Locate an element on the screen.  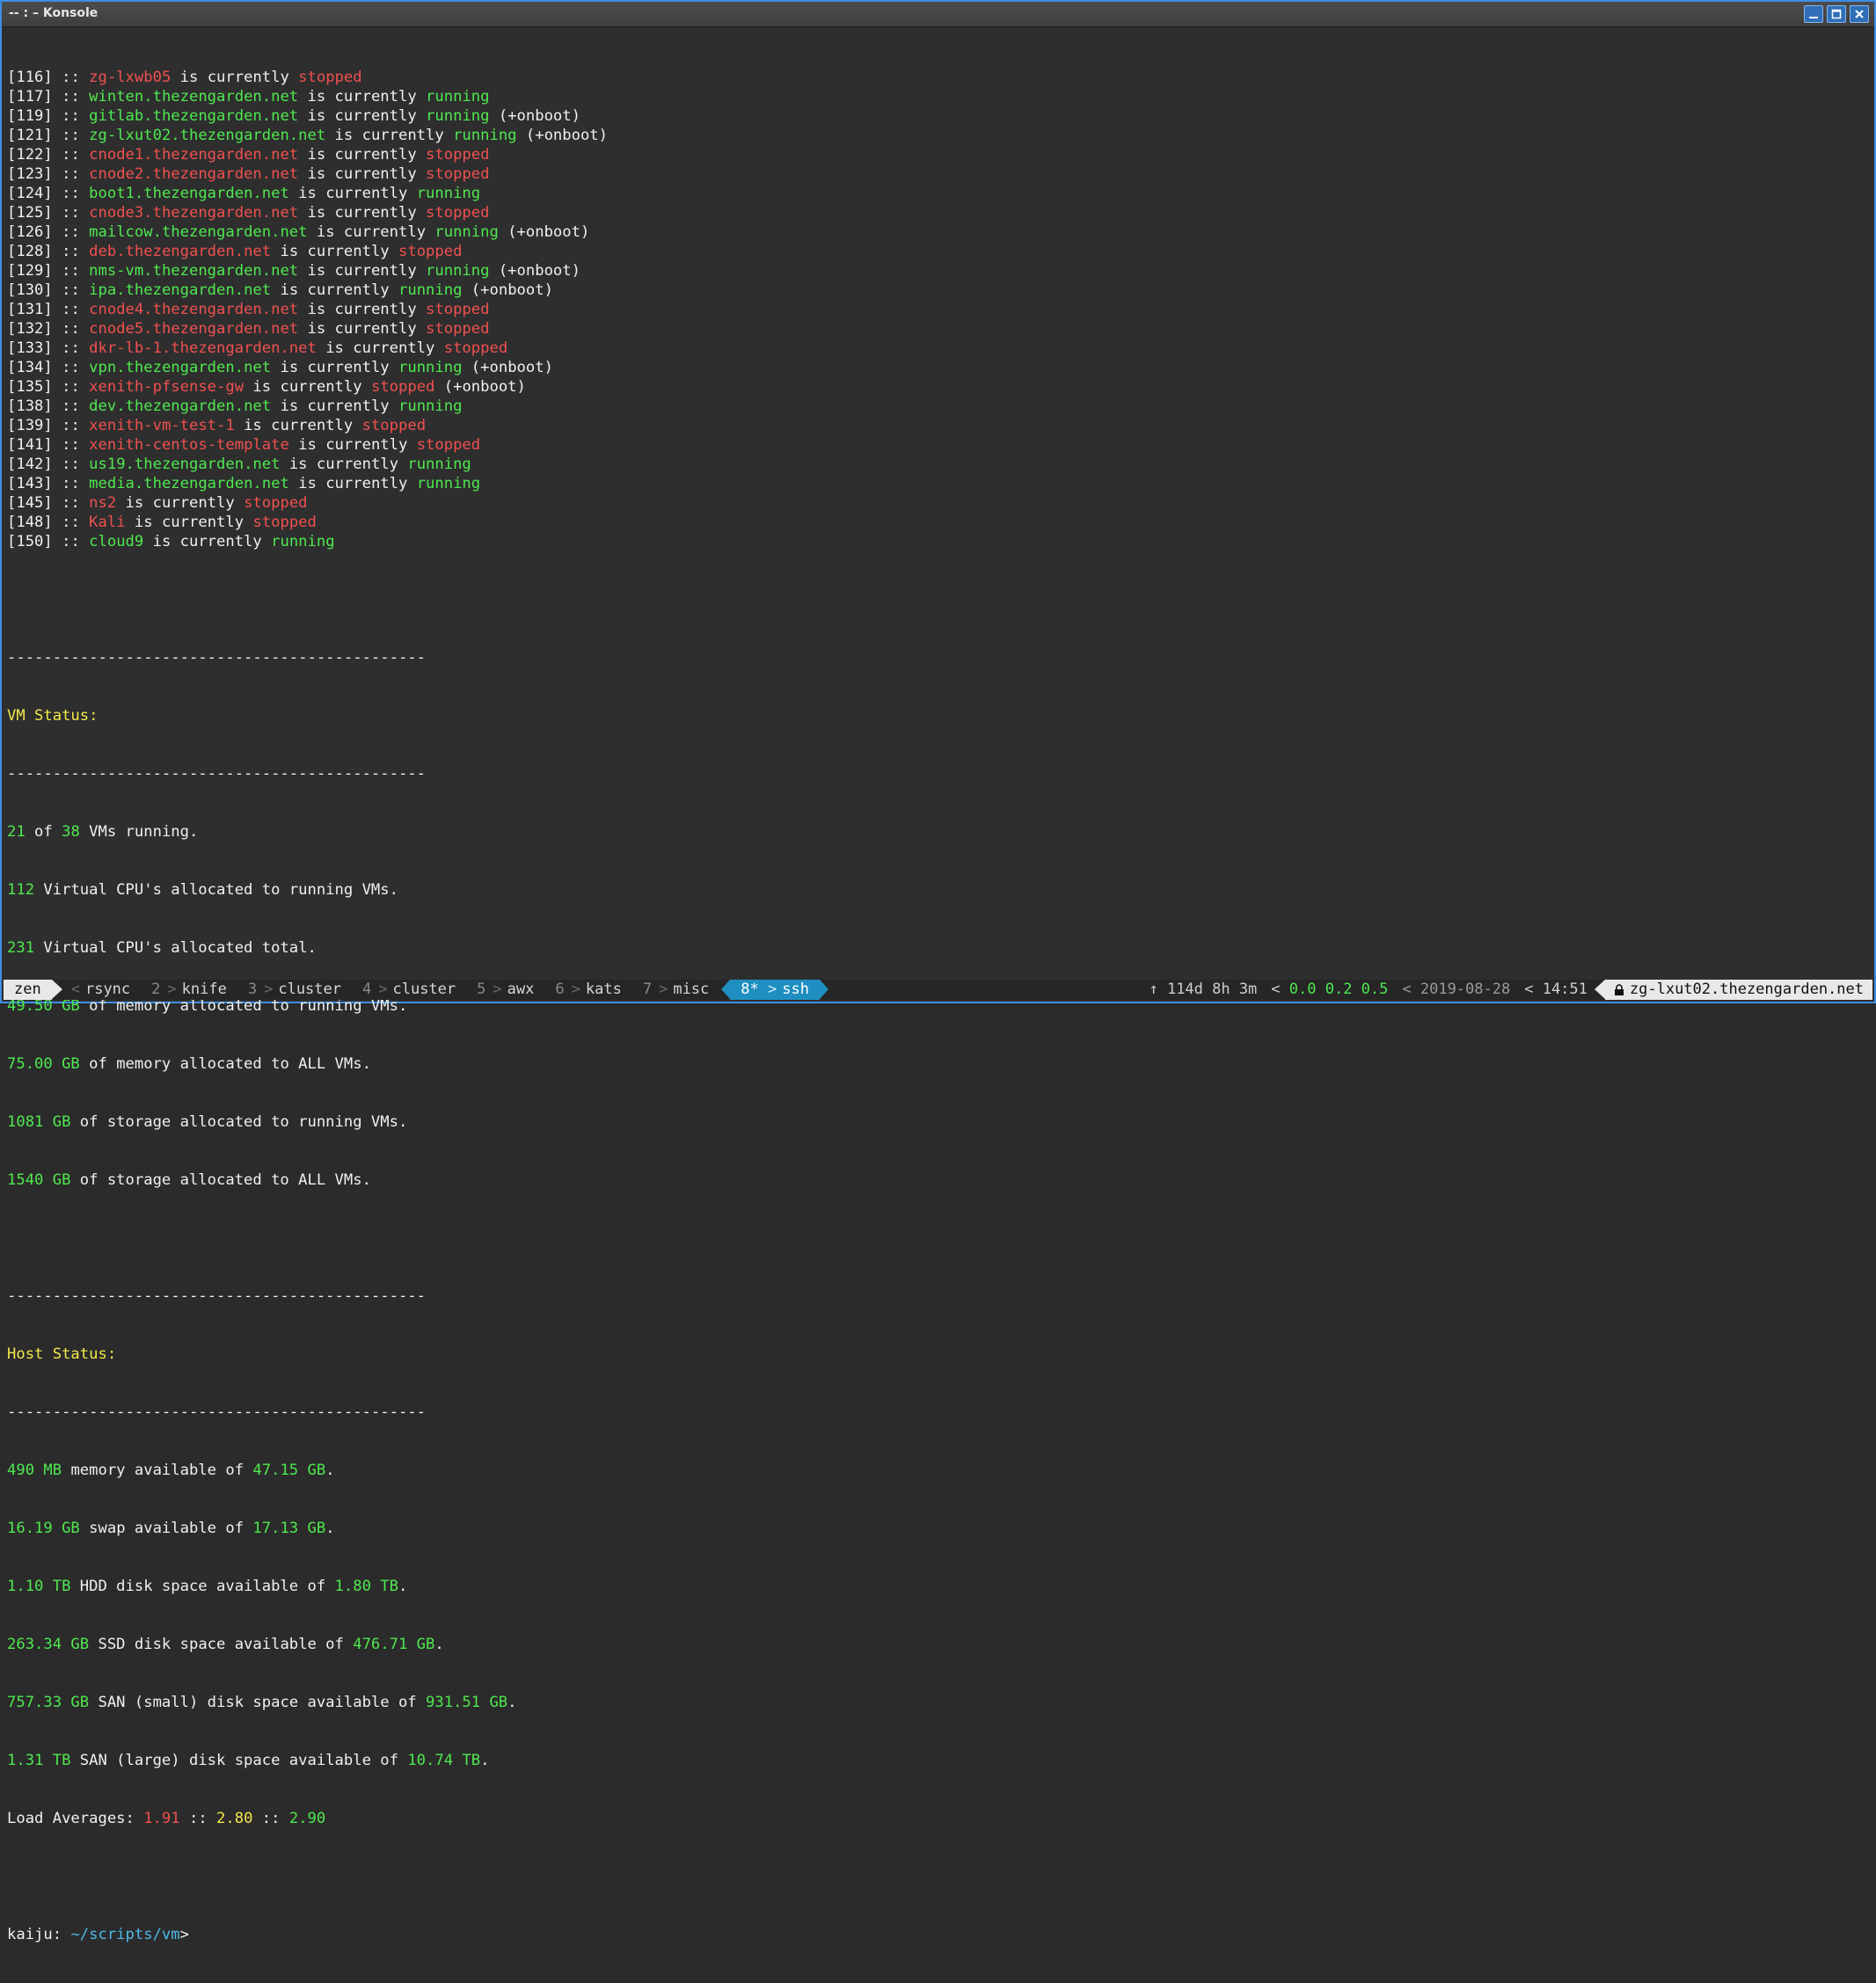
session-name: zen is located at coordinates (28, 990).